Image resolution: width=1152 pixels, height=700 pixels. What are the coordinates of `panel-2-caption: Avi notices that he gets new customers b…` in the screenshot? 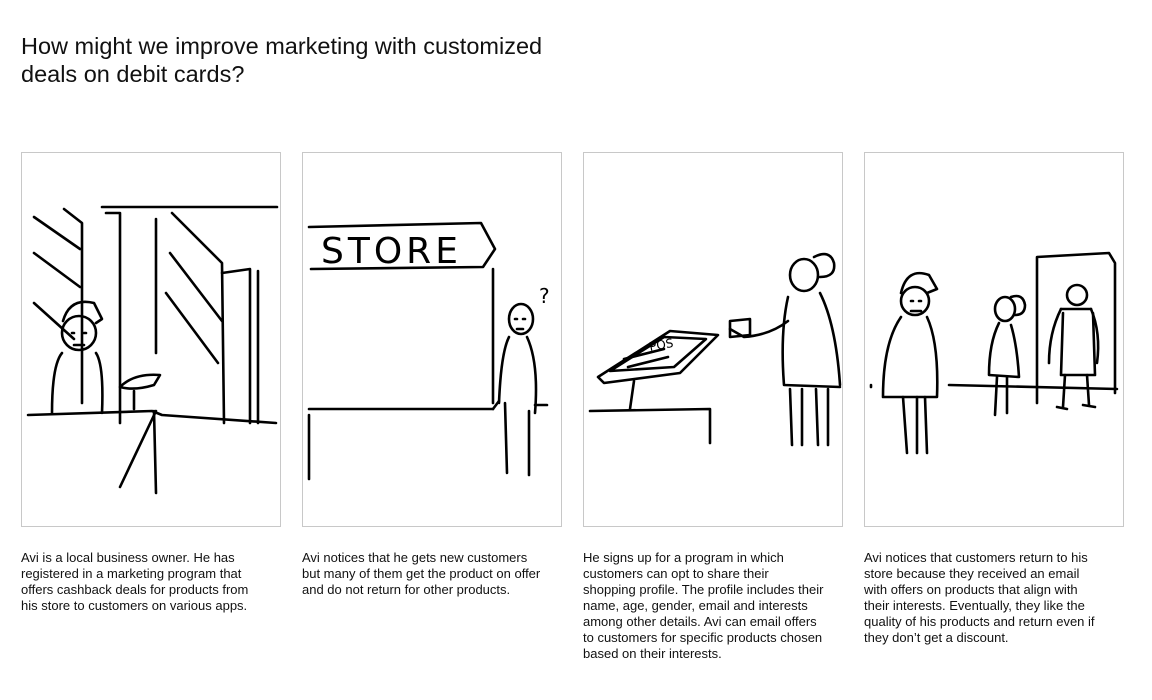 It's located at (421, 573).